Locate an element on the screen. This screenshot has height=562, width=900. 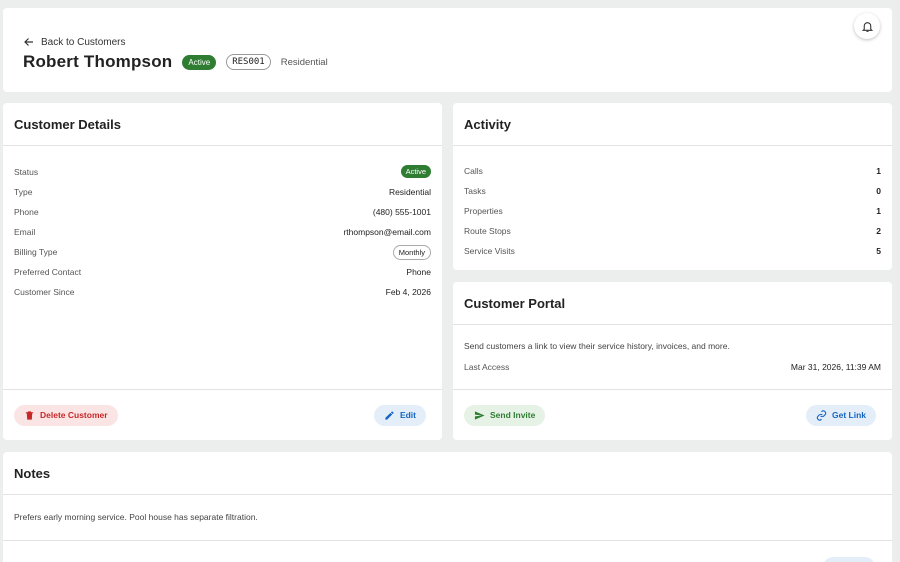
send-invite-button: Send Invite is located at coordinates (505, 415).